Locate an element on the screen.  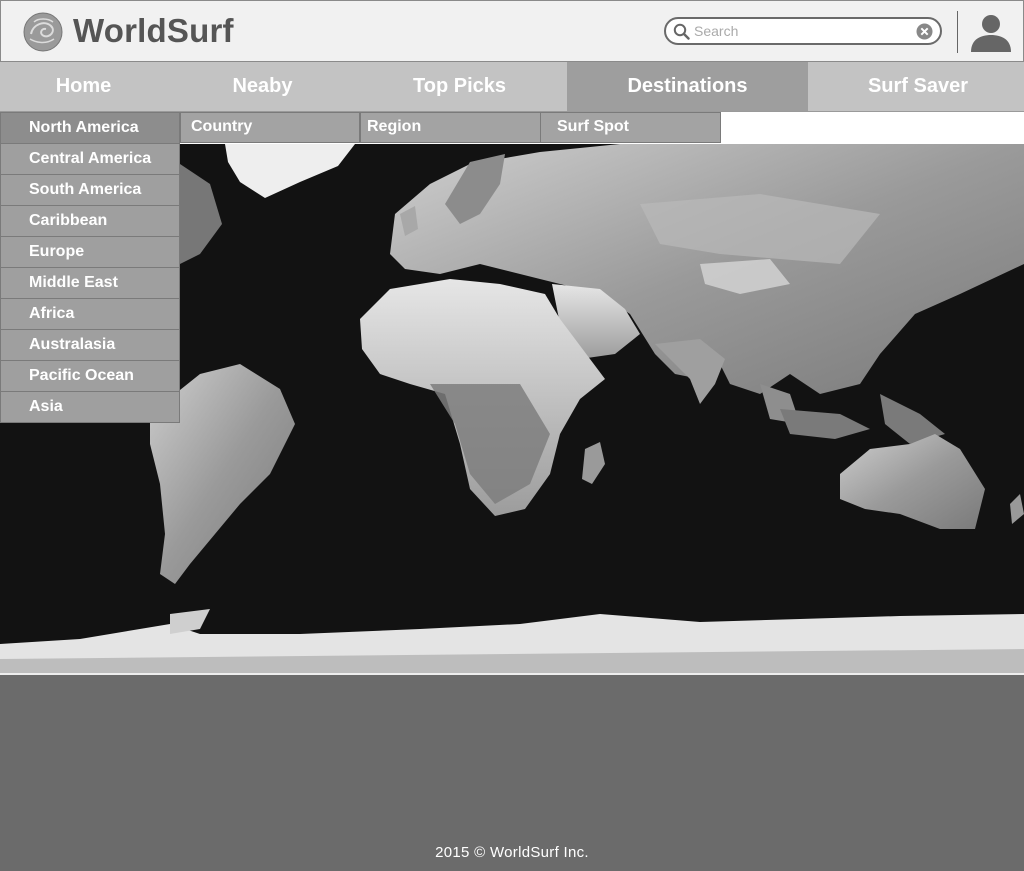
header: WorldSurf is located at coordinates (512, 31).